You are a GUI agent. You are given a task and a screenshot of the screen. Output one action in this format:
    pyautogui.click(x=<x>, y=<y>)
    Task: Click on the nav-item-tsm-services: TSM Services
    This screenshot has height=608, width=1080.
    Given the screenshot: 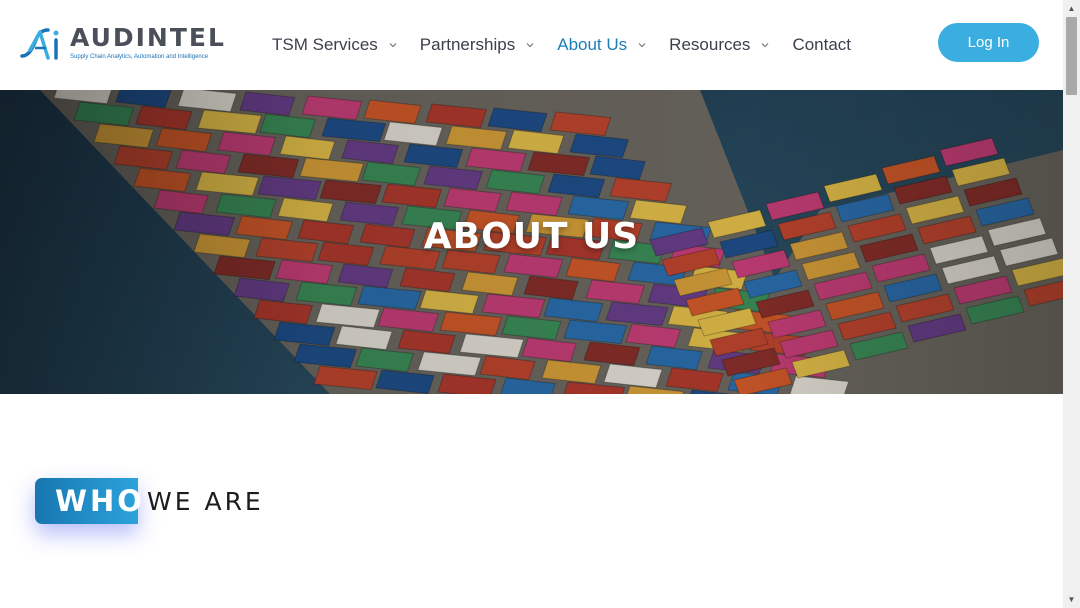 What is the action you would take?
    pyautogui.click(x=335, y=45)
    